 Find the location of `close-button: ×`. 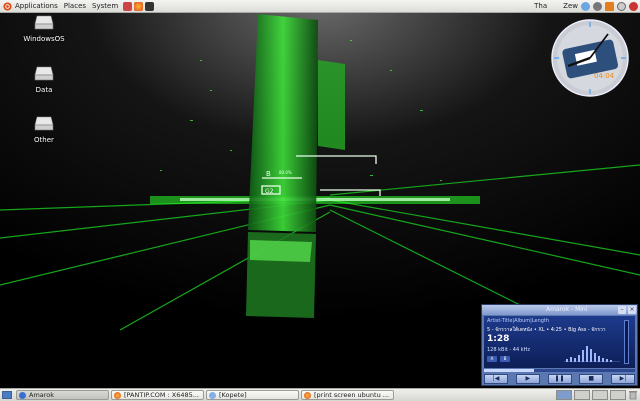

close-button: × is located at coordinates (632, 310).